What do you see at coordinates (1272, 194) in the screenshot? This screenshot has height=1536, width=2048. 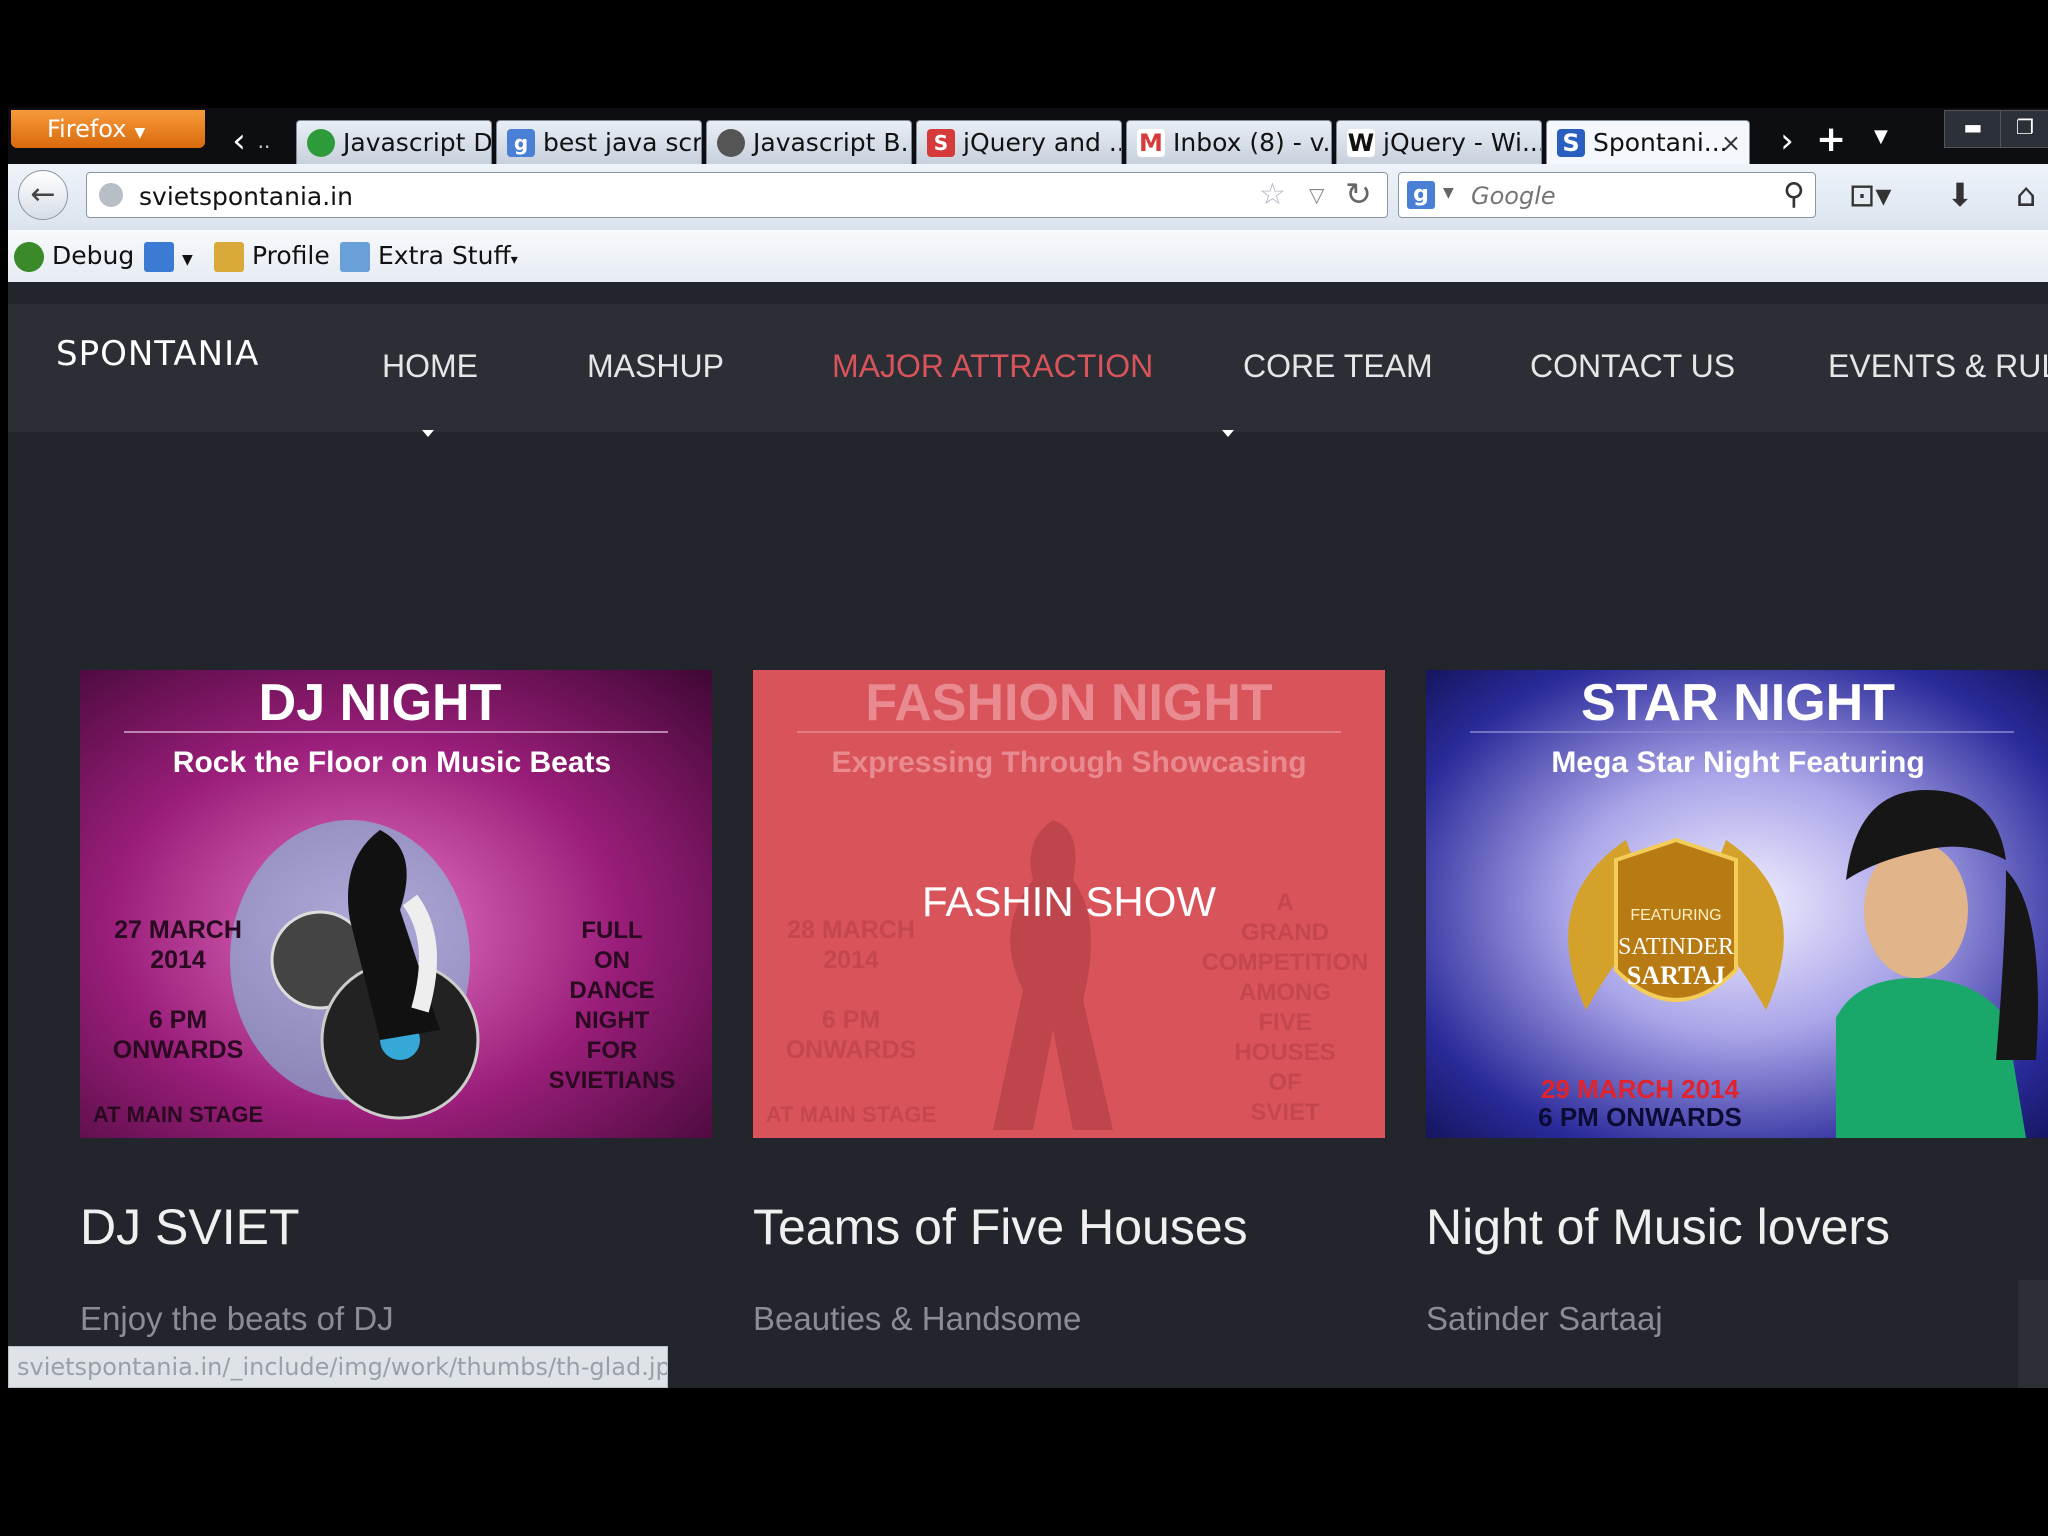 I see `bookmark-star-icon: ☆` at bounding box center [1272, 194].